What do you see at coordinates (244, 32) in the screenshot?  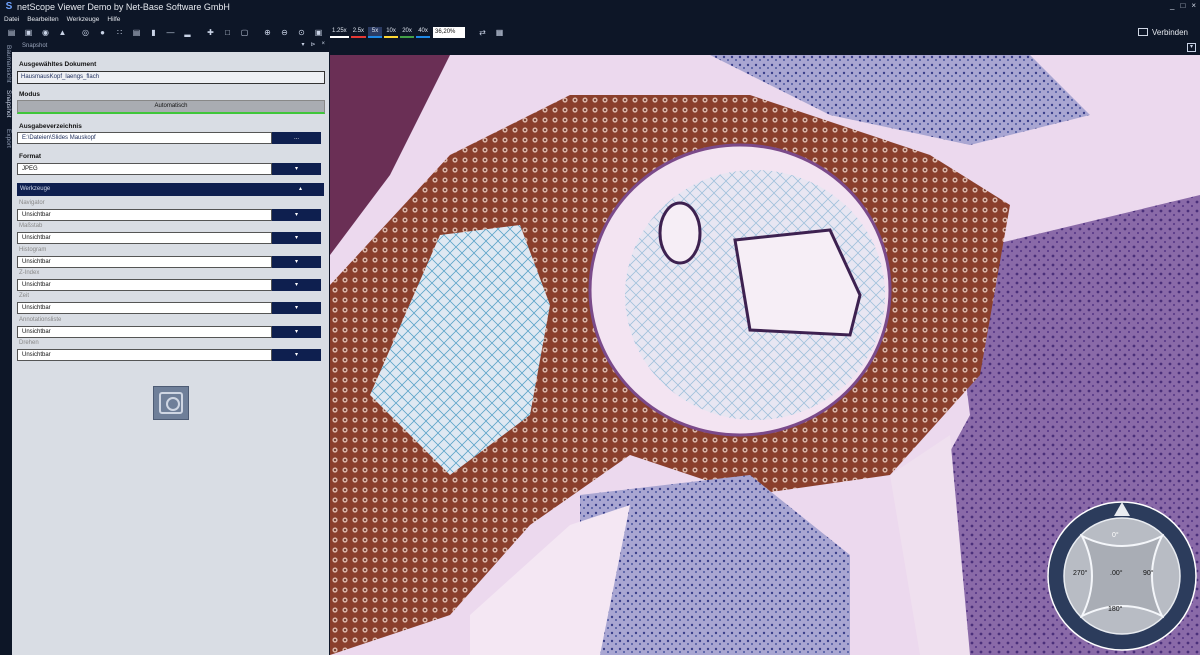 I see `rectangle-icon: ▢` at bounding box center [244, 32].